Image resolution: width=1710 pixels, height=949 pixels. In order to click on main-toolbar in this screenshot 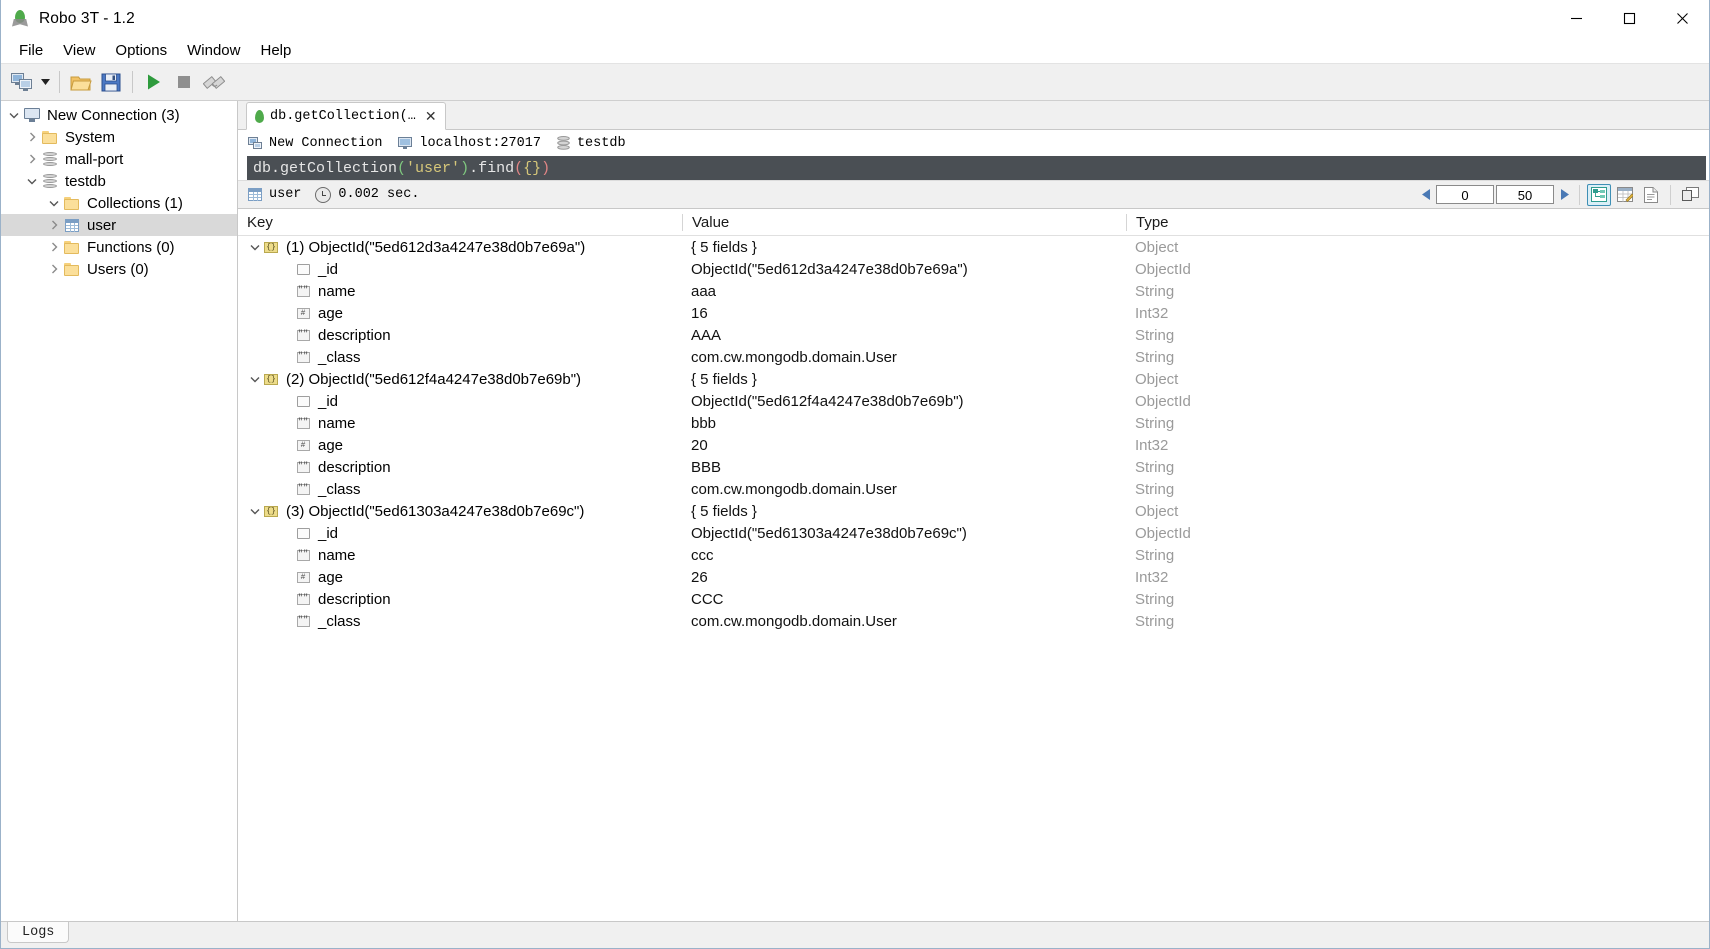, I will do `click(855, 82)`.